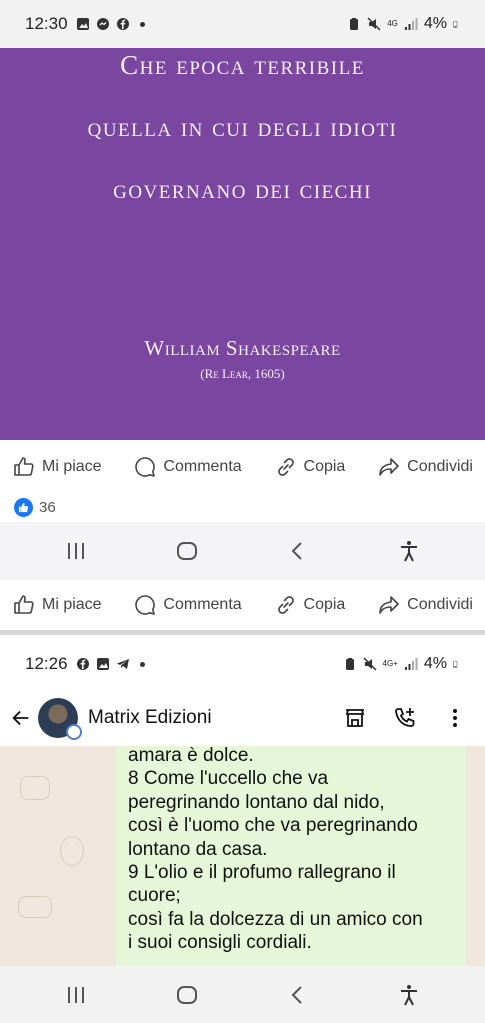 The image size is (485, 1023). I want to click on reaction-summary: 36, so click(35, 507).